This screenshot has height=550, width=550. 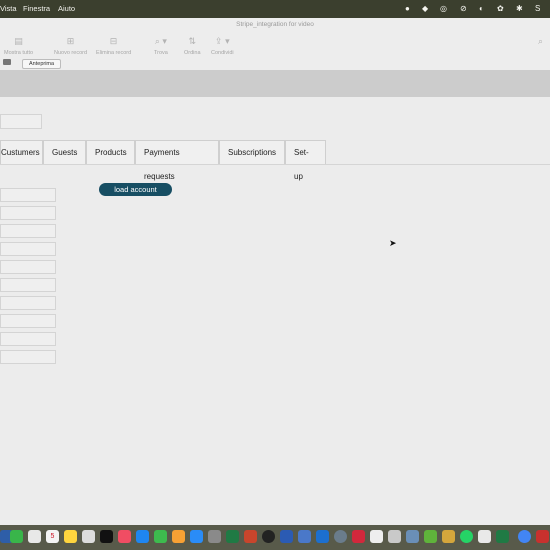 I want to click on header-band, so click(x=275, y=83).